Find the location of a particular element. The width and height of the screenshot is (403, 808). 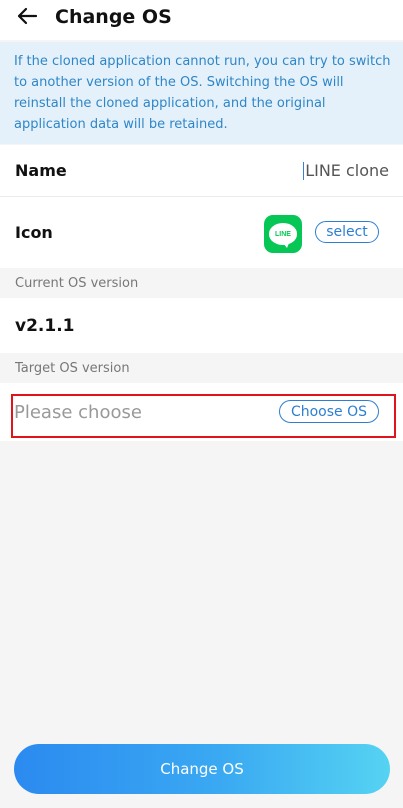

back-button is located at coordinates (27, 18).